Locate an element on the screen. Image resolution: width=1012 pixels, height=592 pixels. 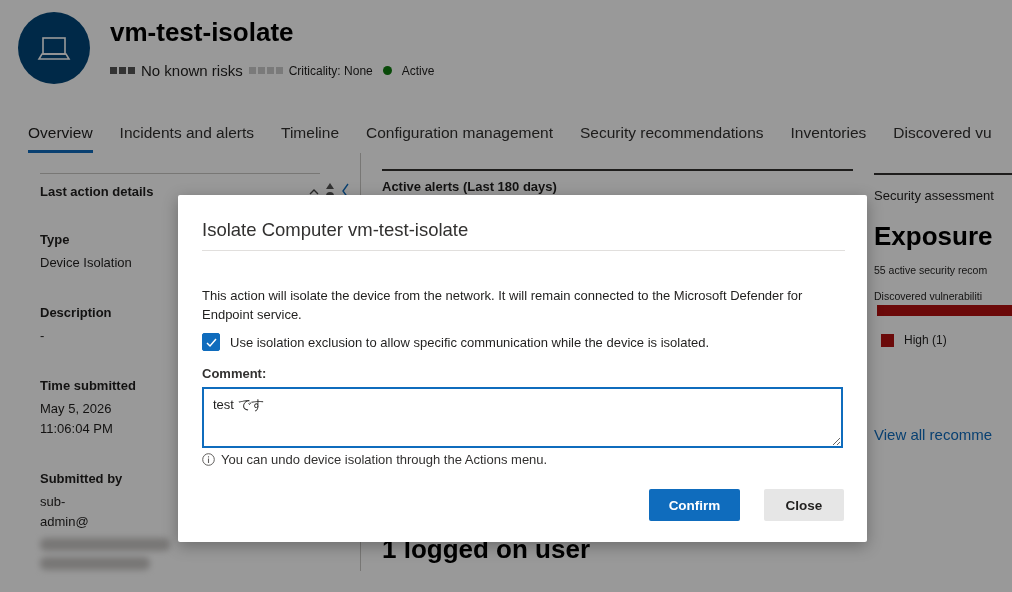
tab: Overview is located at coordinates (60, 138).